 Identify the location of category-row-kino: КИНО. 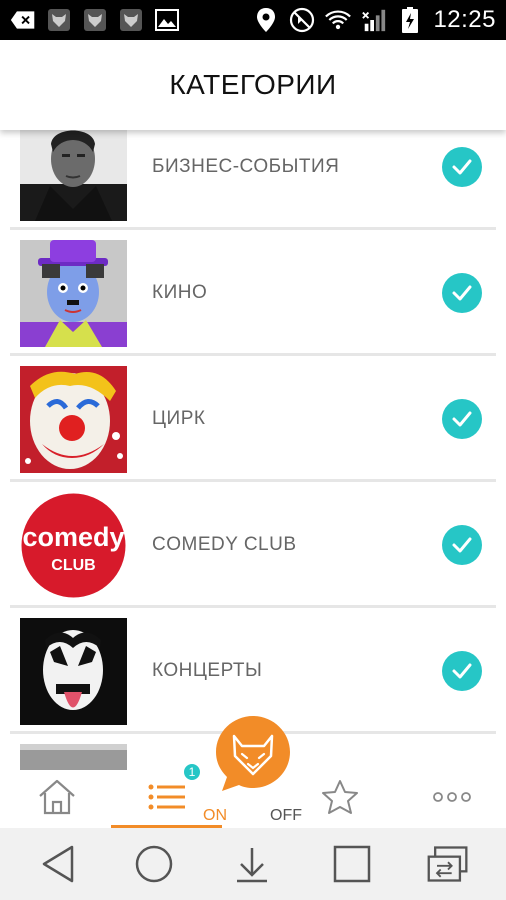
(253, 293).